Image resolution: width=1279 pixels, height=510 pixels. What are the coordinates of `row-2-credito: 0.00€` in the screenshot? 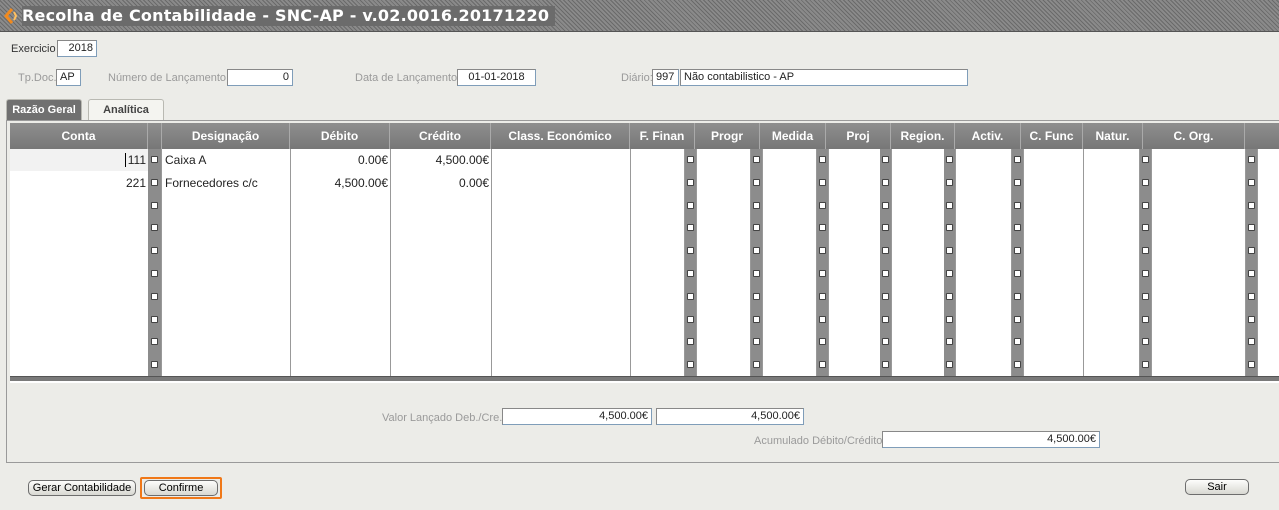 It's located at (440, 183).